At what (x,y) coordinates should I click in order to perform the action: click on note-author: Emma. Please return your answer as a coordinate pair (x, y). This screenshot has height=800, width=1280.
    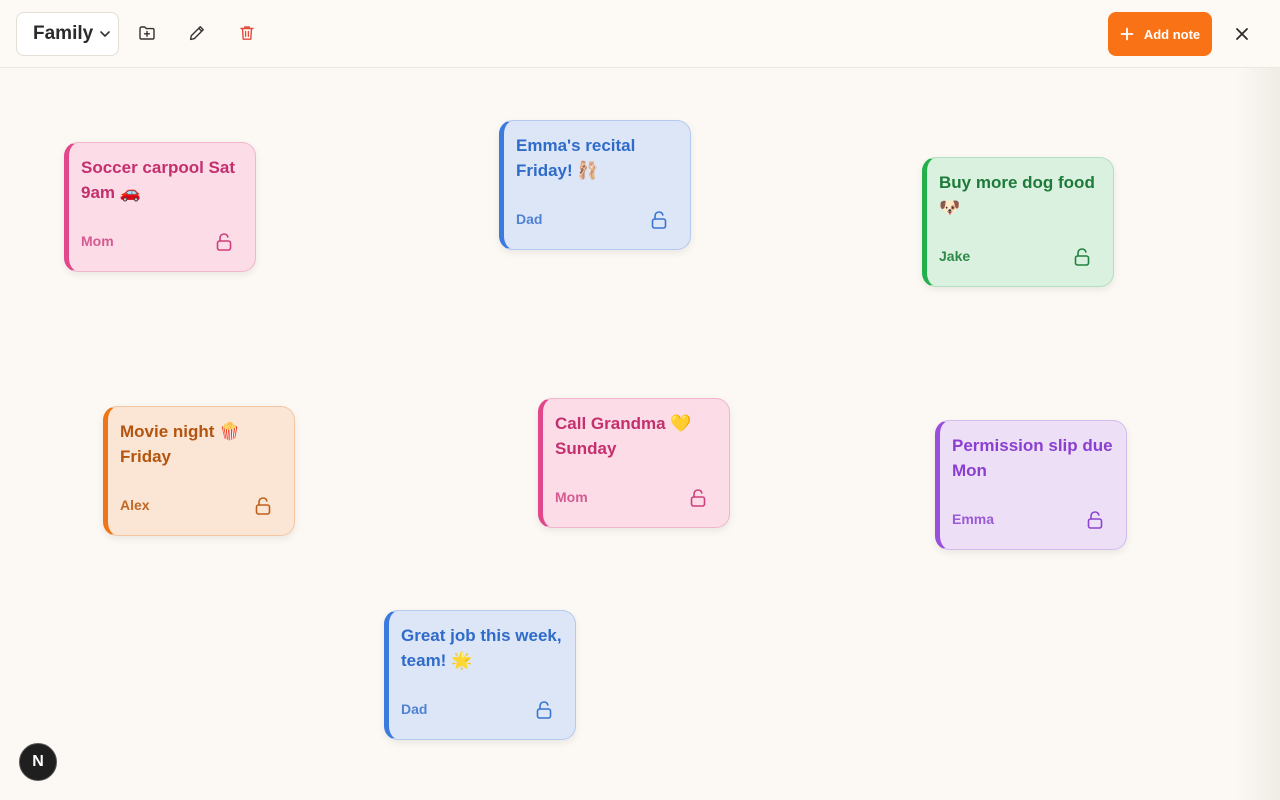
    Looking at the image, I should click on (973, 519).